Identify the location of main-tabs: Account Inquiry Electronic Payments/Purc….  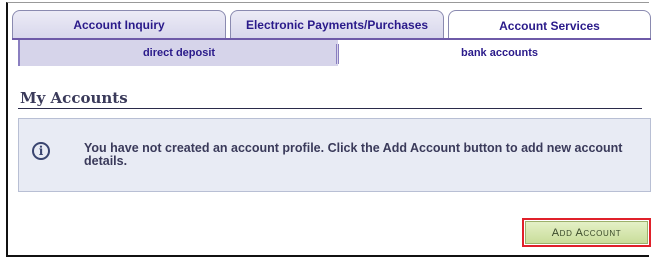
(331, 25).